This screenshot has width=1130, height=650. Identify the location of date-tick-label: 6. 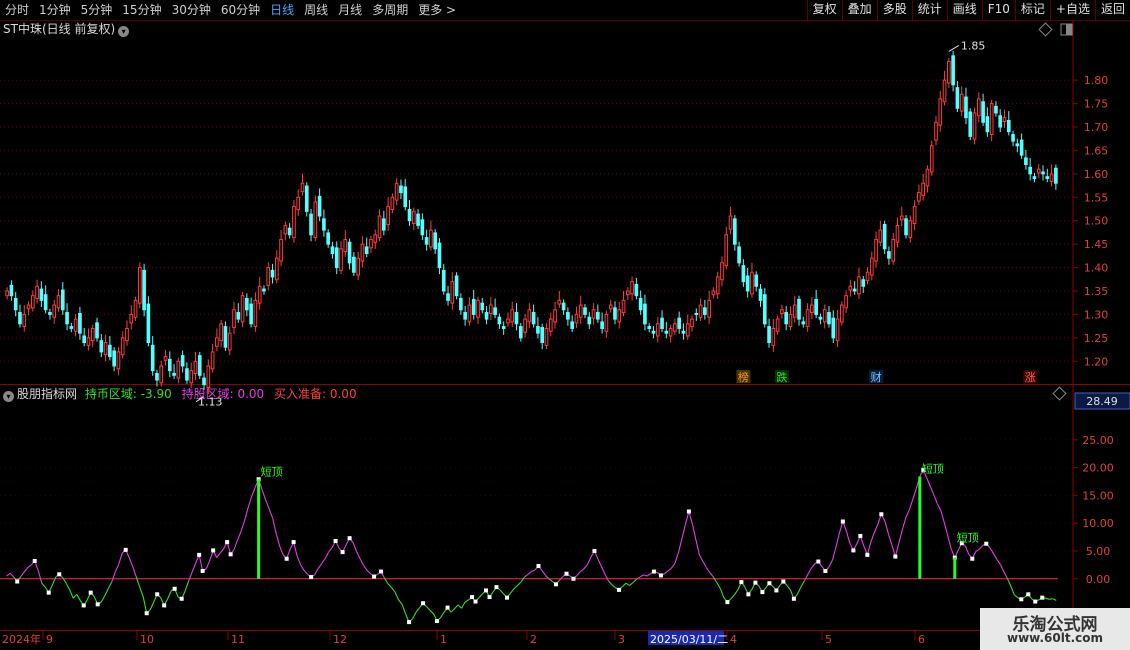
(921, 639).